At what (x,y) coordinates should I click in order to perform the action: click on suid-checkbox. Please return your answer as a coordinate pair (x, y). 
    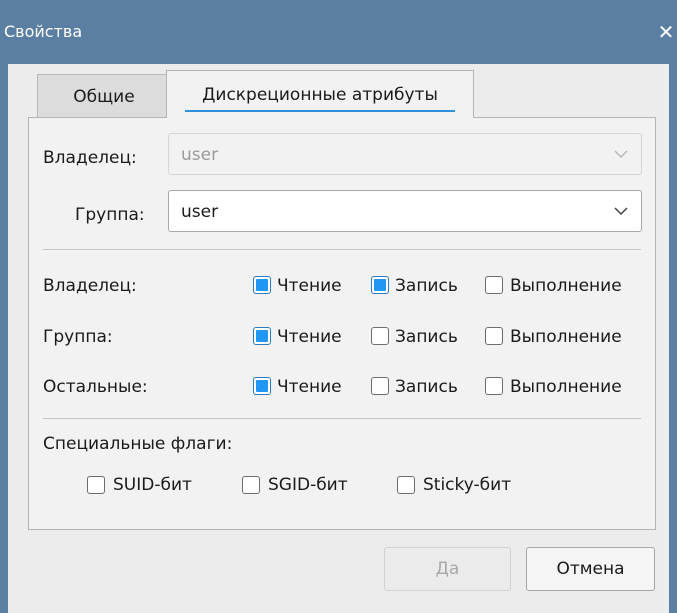
    Looking at the image, I should click on (96, 485).